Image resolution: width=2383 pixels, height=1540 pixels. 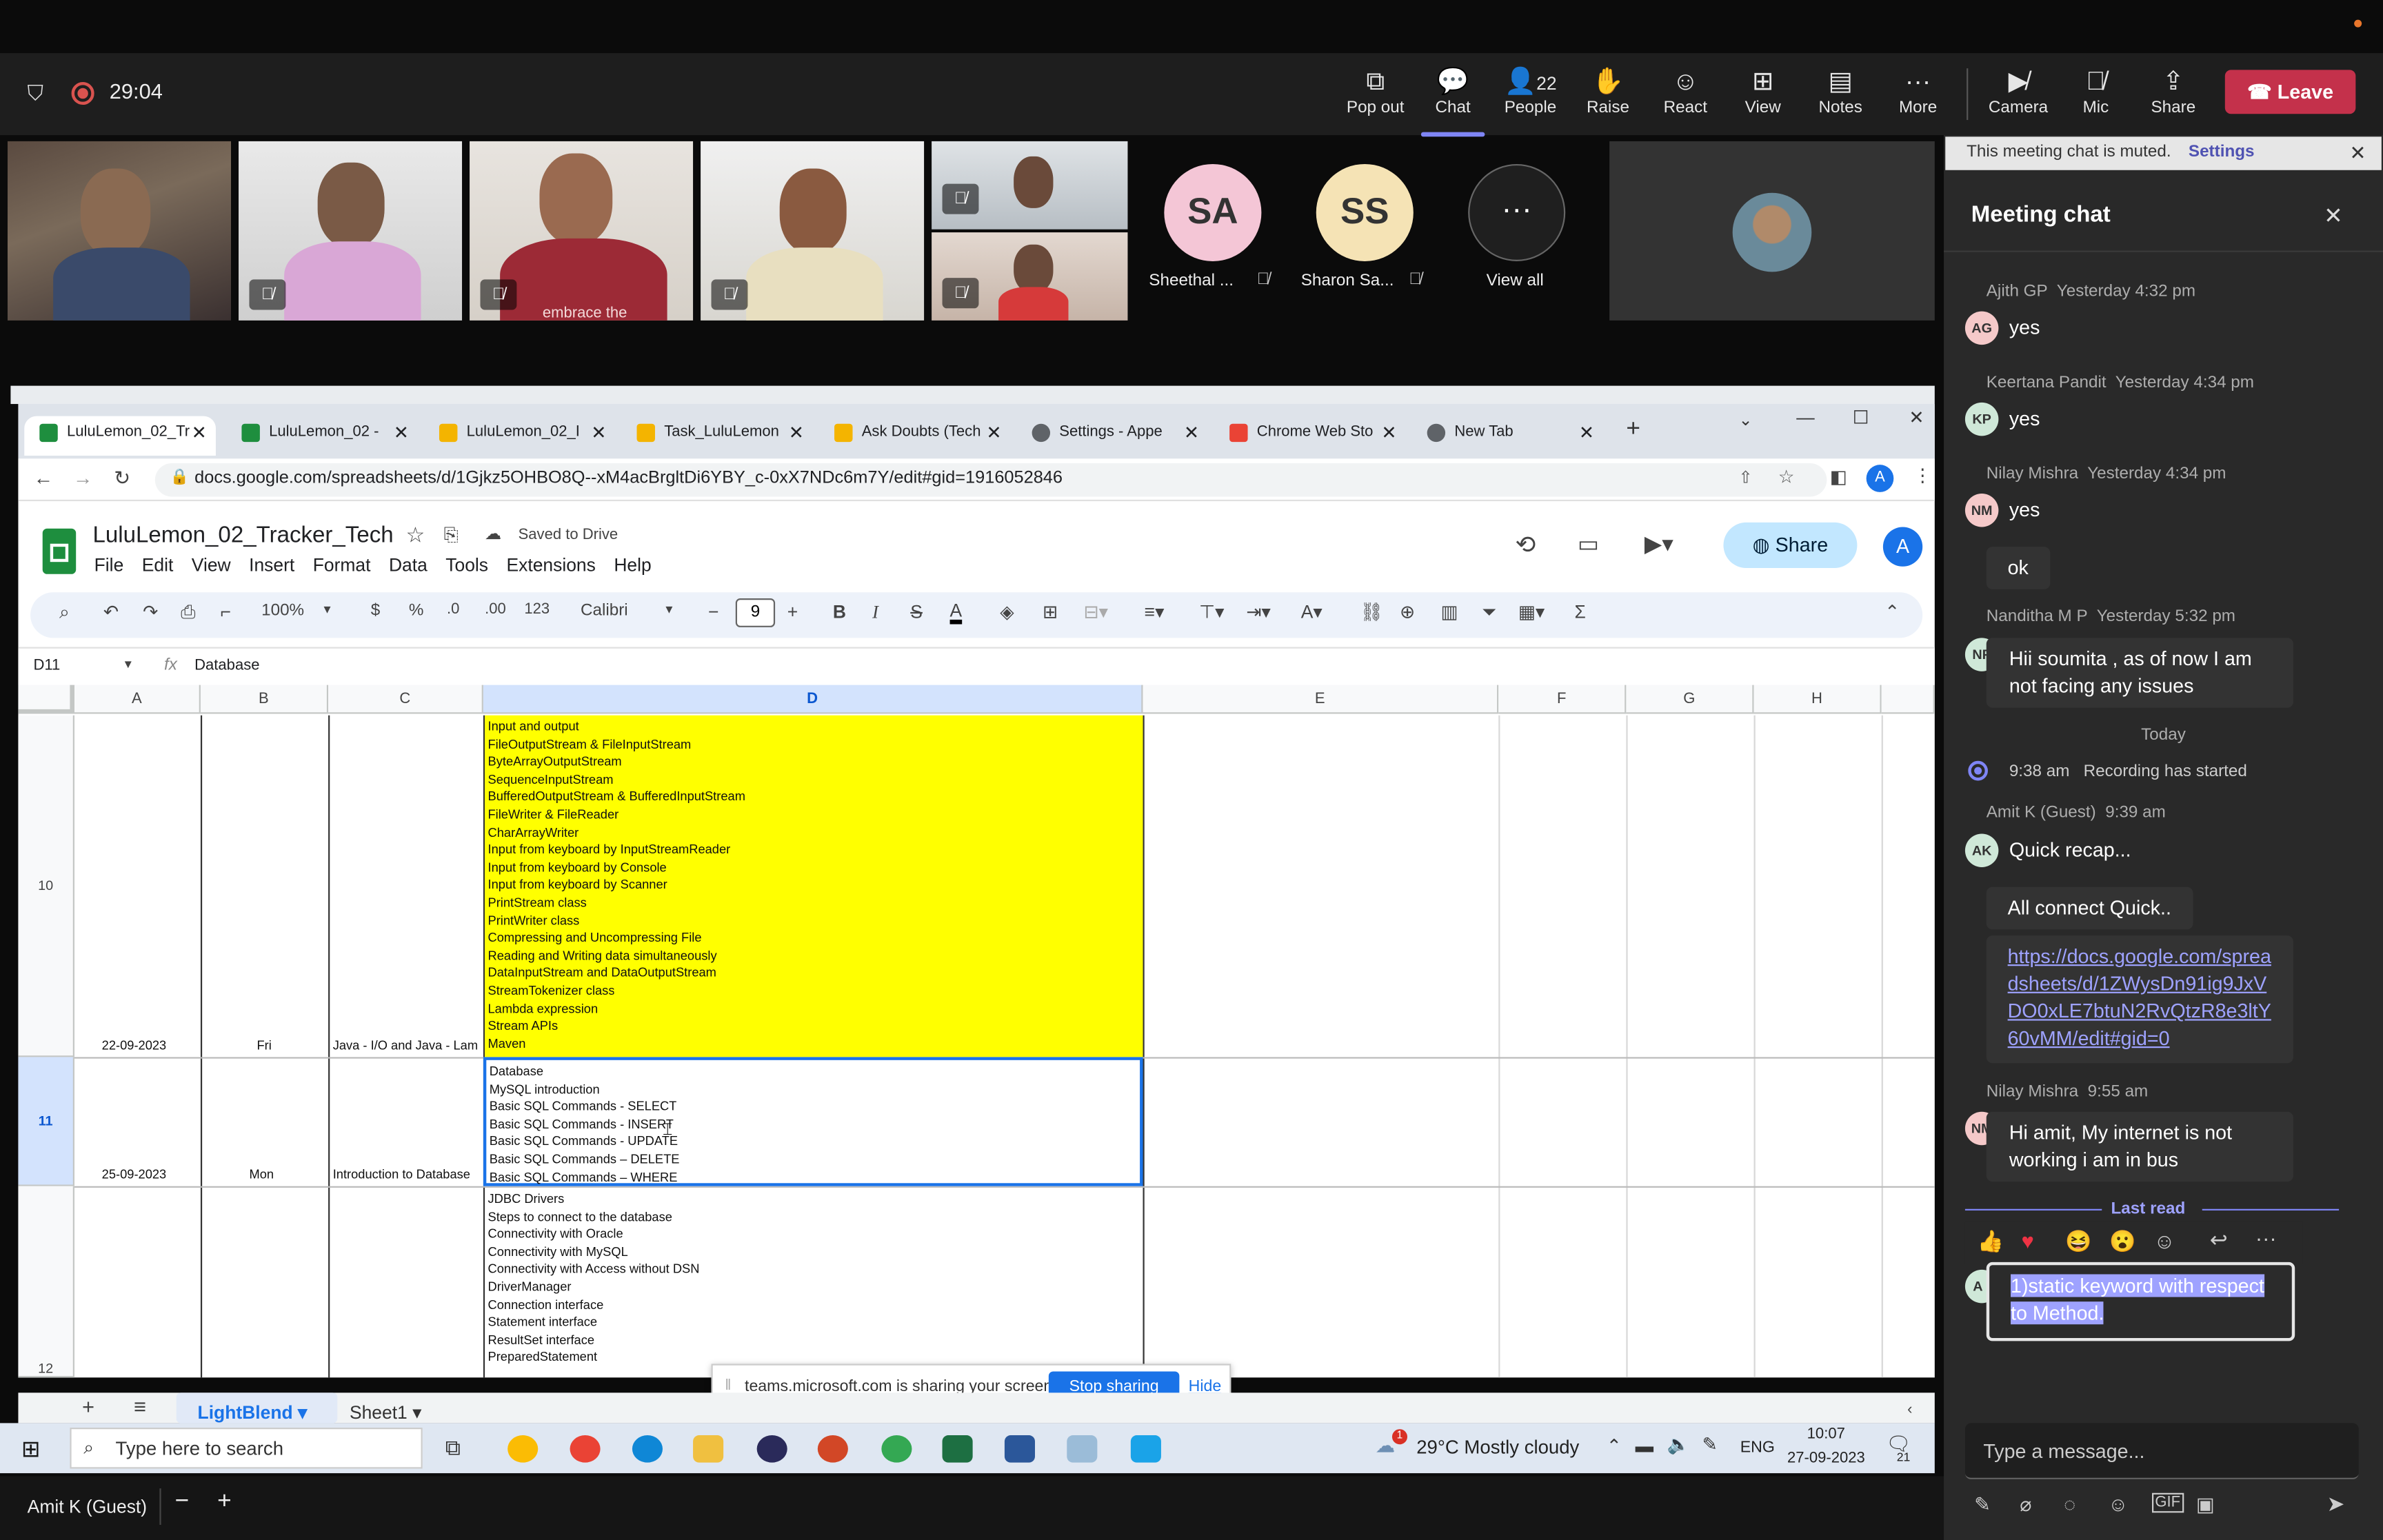 What do you see at coordinates (188, 613) in the screenshot?
I see `print-icon: ⎙` at bounding box center [188, 613].